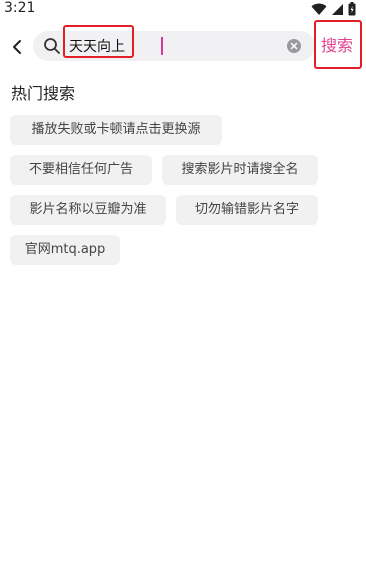 The width and height of the screenshot is (366, 571). I want to click on status-time: 3:21, so click(20, 8).